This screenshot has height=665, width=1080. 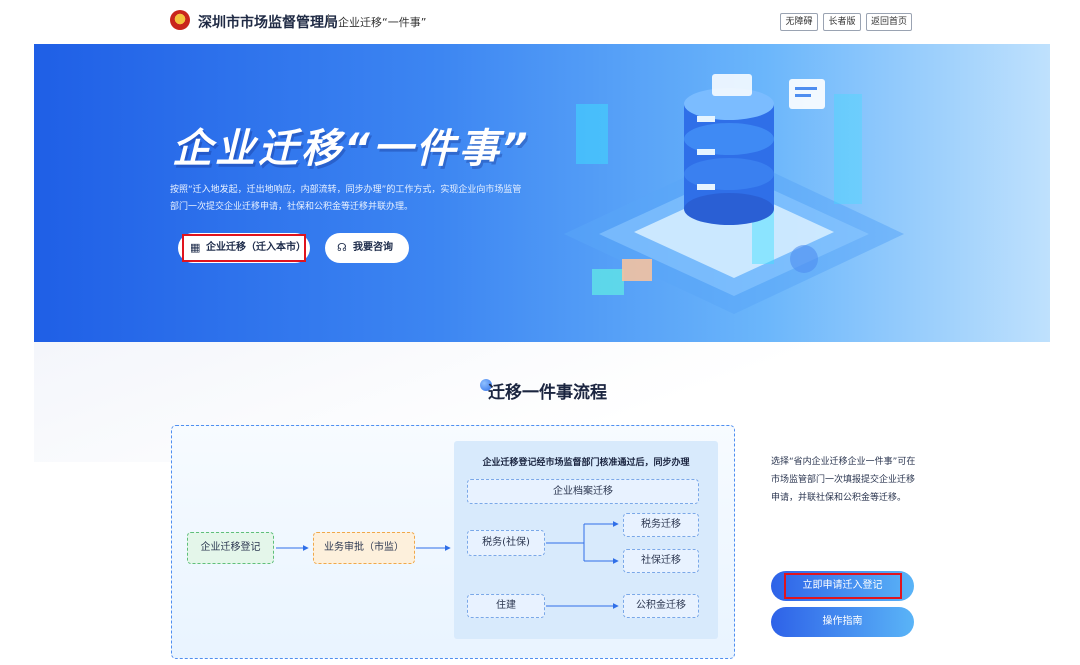 I want to click on step-housing: 住建, so click(x=506, y=606).